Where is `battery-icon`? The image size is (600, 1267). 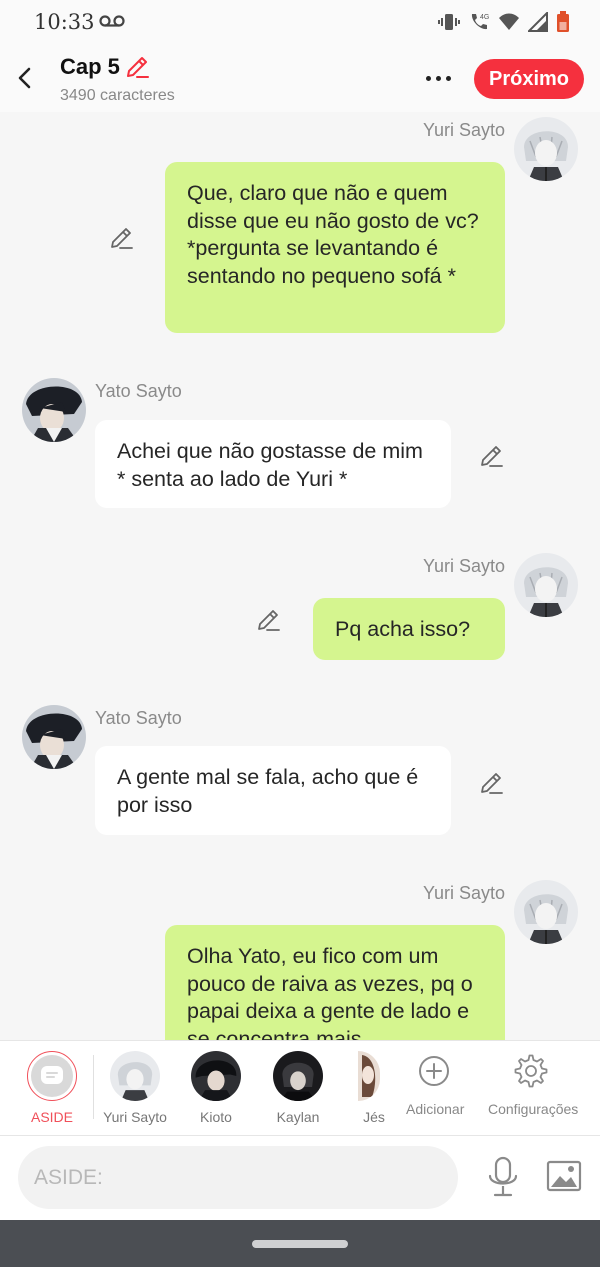
battery-icon is located at coordinates (563, 21).